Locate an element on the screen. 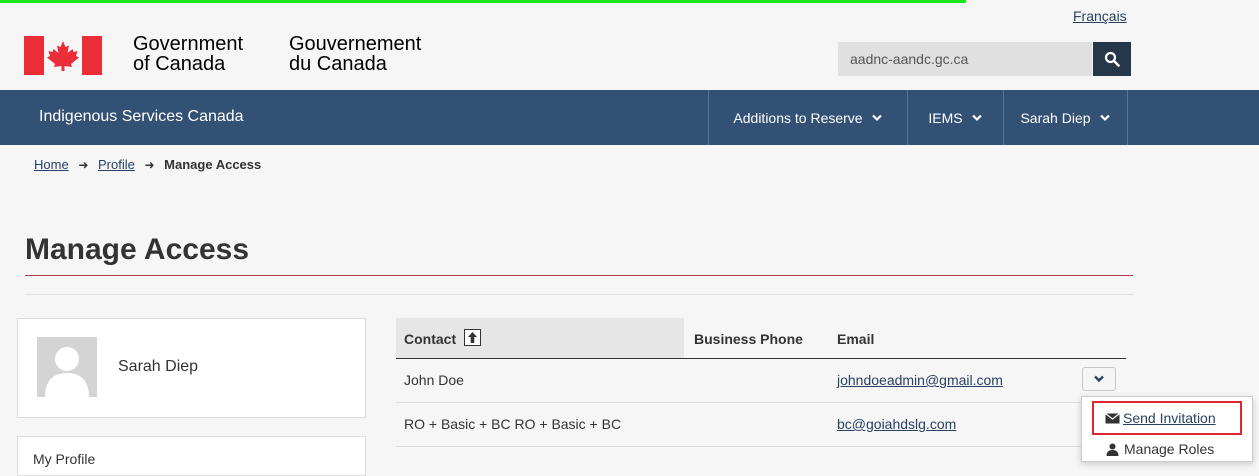 The width and height of the screenshot is (1259, 476). gov-wordmark-en: Government of Canada is located at coordinates (188, 54).